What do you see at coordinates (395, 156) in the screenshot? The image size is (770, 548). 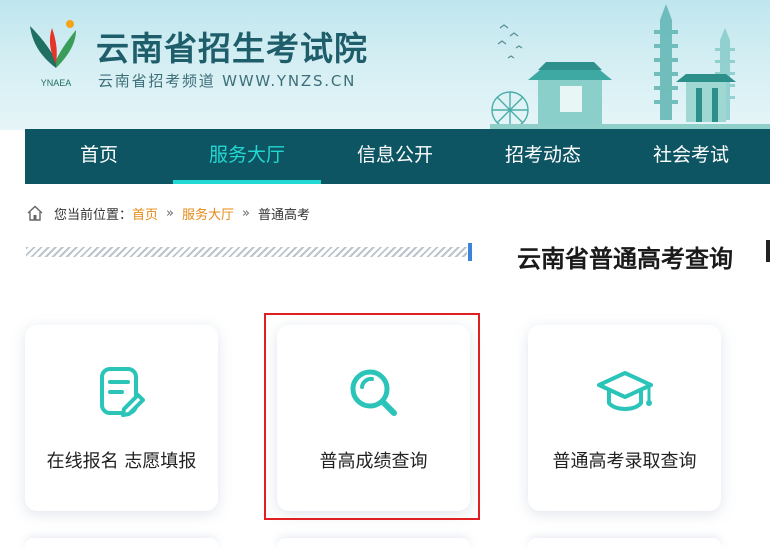 I see `nav-item-info-disclosure: 信息公开` at bounding box center [395, 156].